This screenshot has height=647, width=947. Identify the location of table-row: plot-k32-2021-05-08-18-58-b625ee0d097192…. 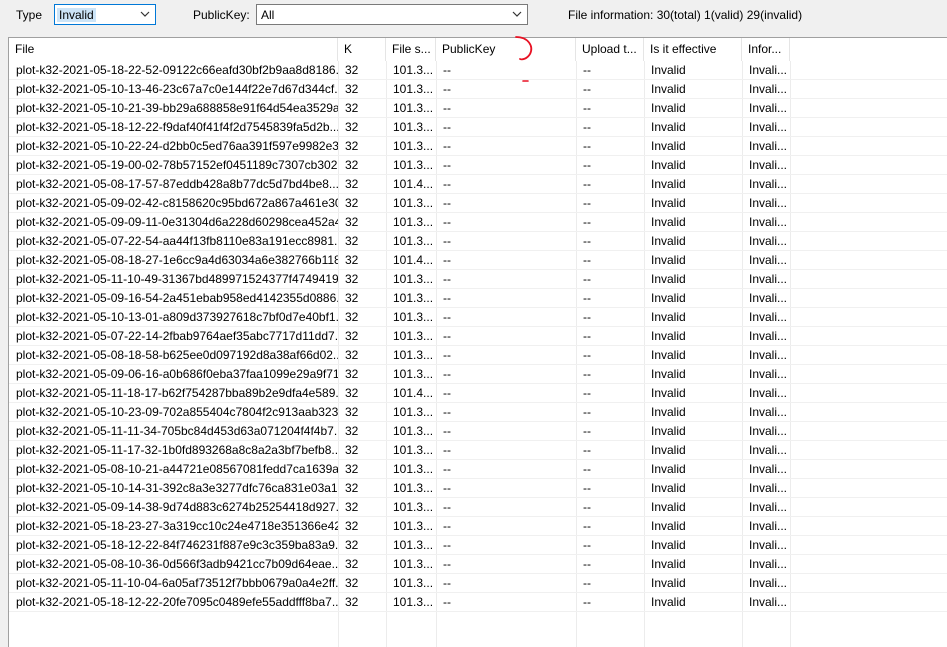
(478, 355).